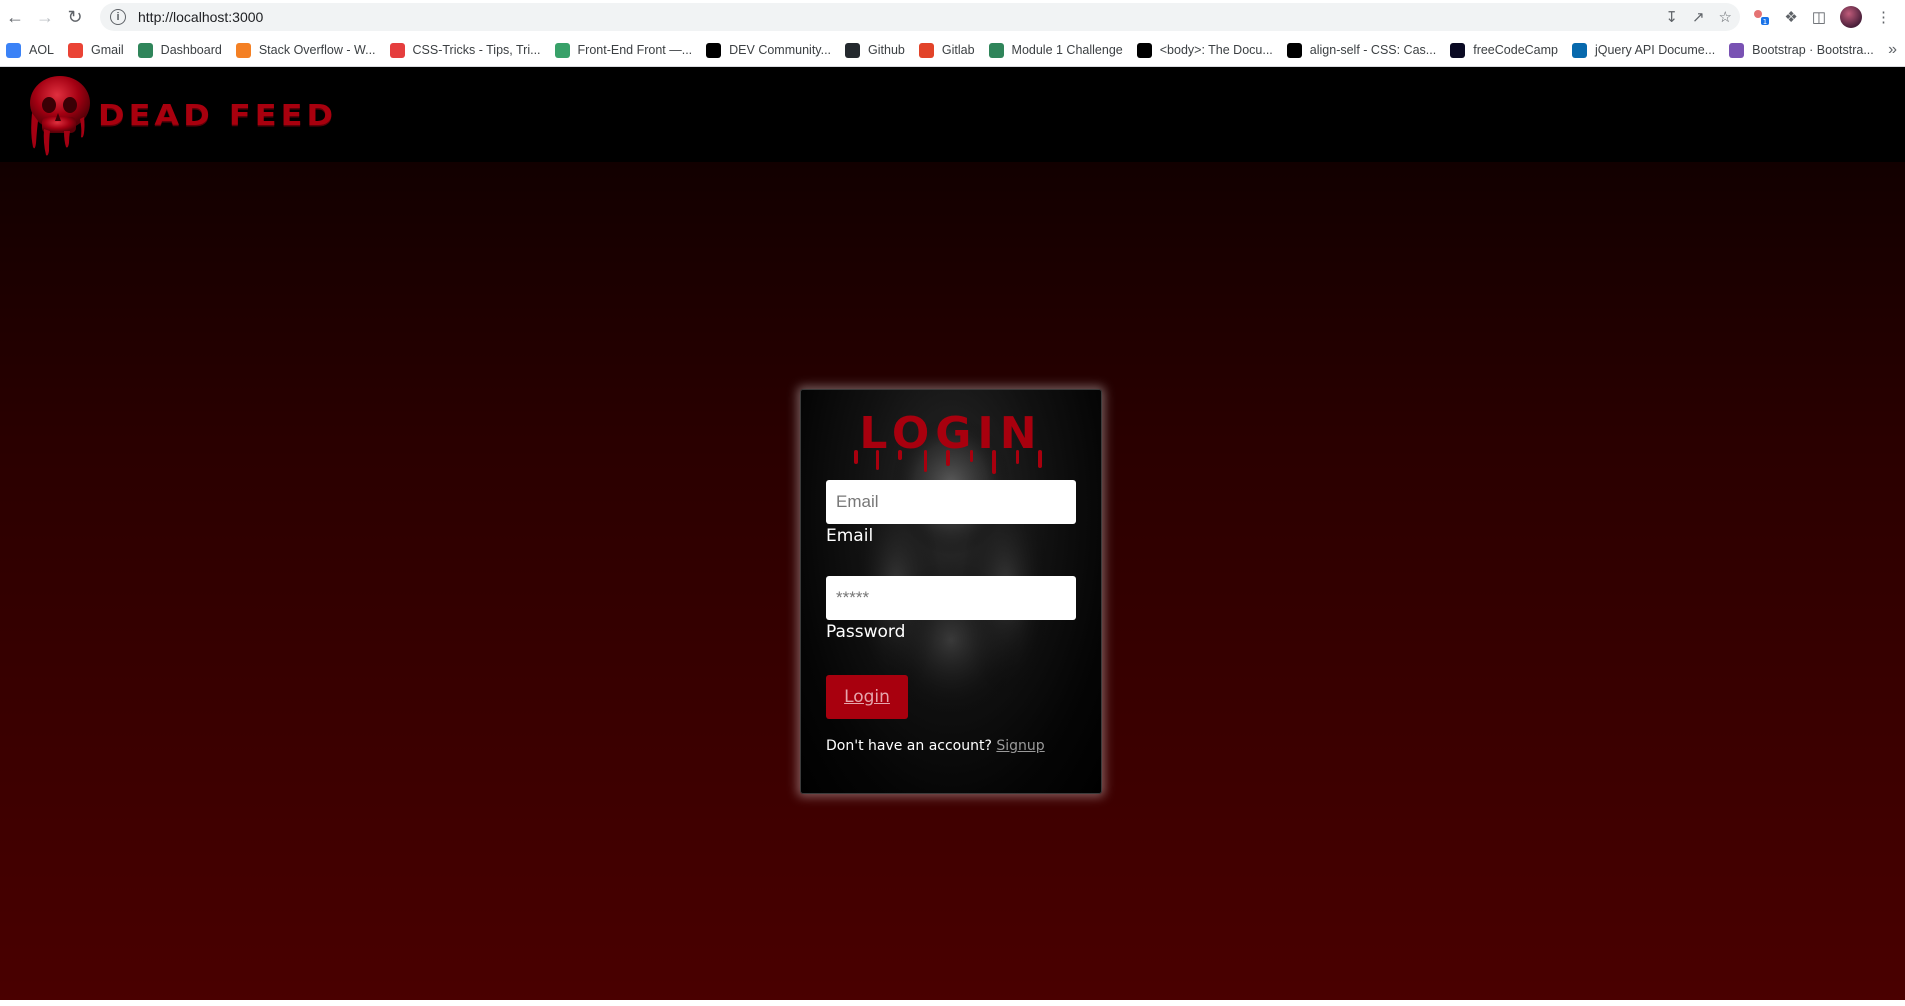 This screenshot has width=1905, height=1006. Describe the element at coordinates (1725, 17) in the screenshot. I see `bookmark-star-icon: ☆` at that location.